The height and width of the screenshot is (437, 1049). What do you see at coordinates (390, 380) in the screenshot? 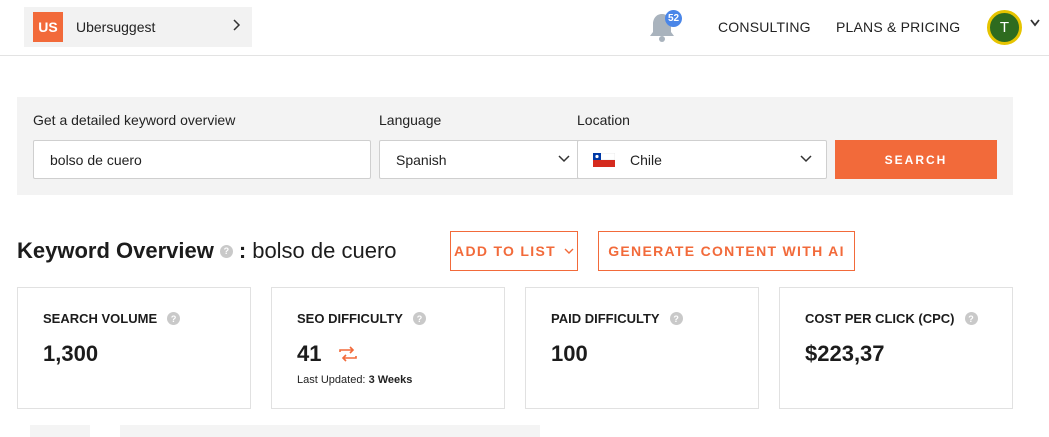
I see `last-updated-value: 3 Weeks` at bounding box center [390, 380].